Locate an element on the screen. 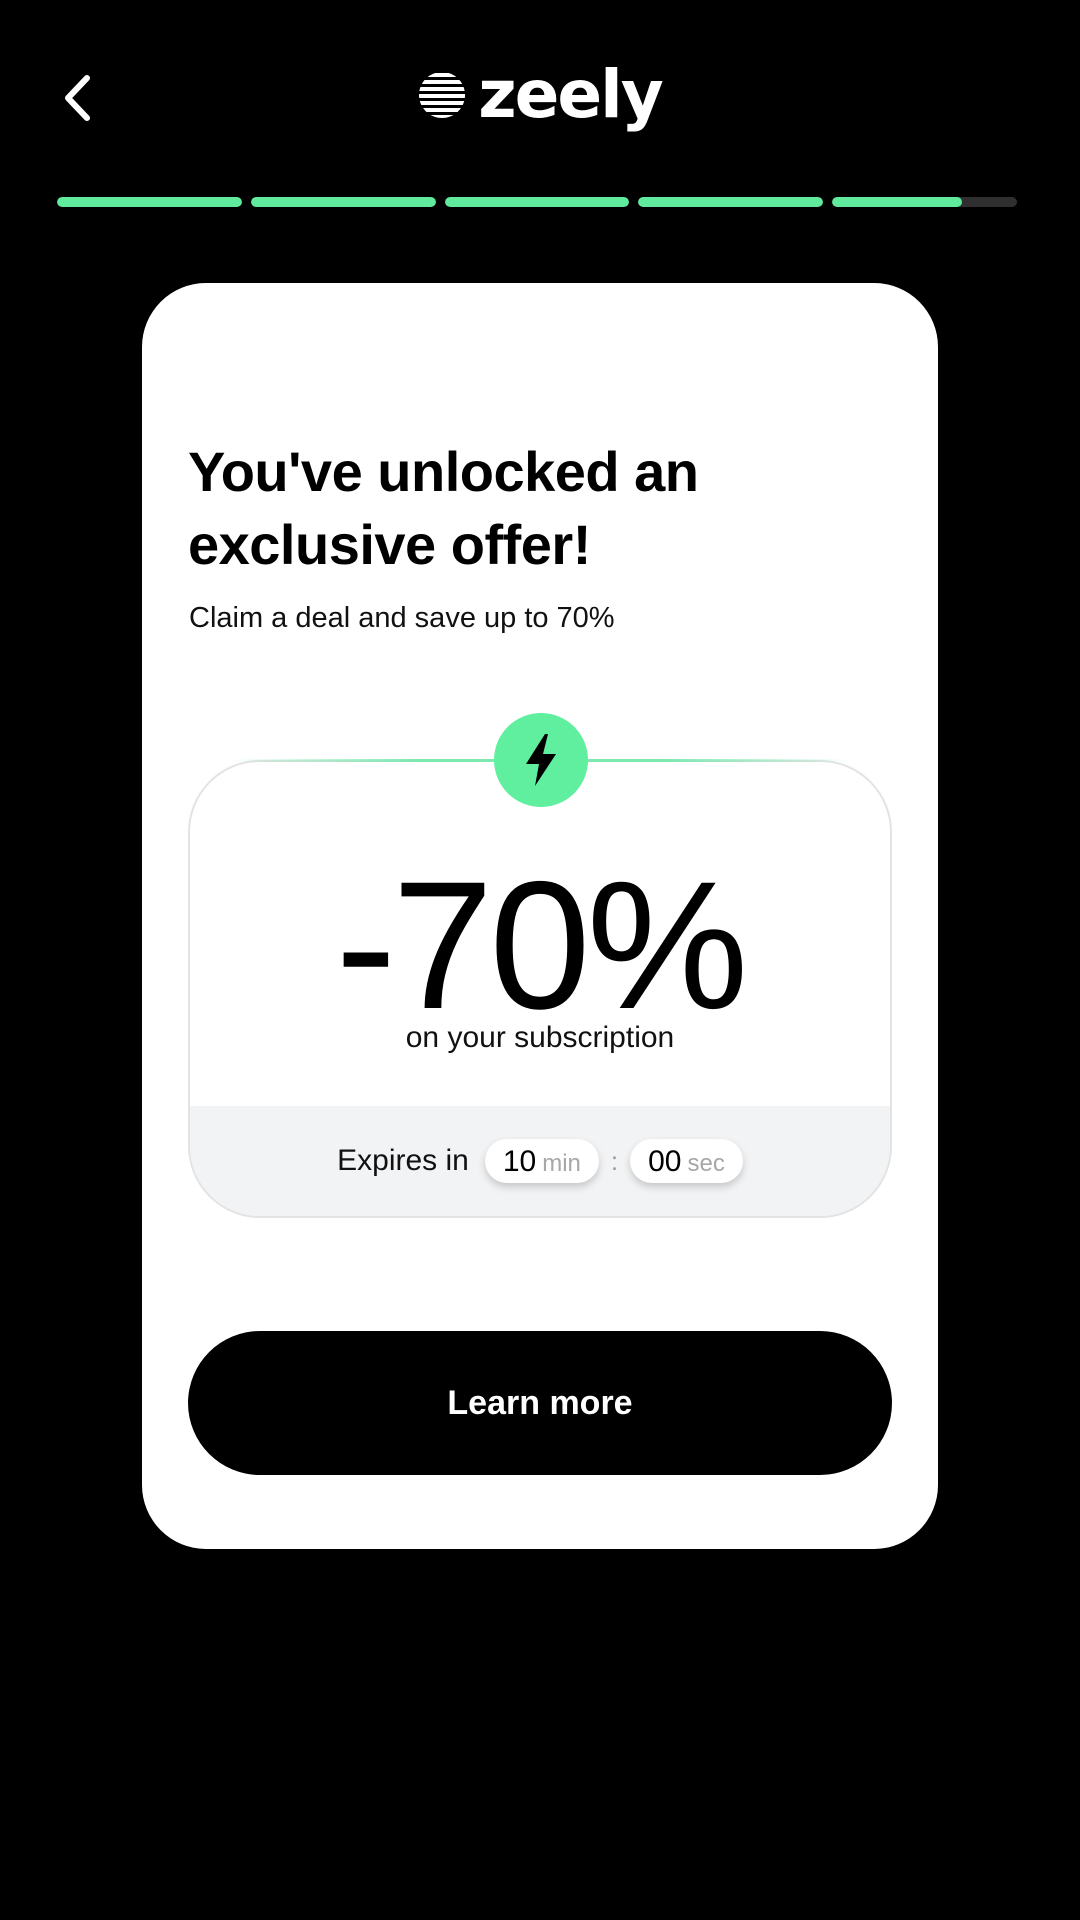 The image size is (1080, 1920). lightning-bolt-icon is located at coordinates (541, 760).